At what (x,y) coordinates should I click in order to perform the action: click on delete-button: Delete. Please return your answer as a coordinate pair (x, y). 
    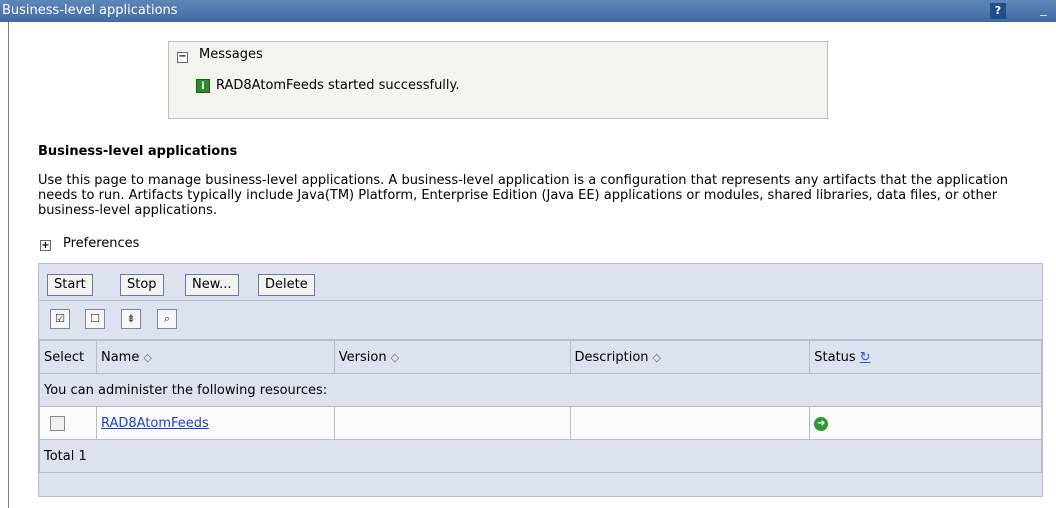
    Looking at the image, I should click on (286, 285).